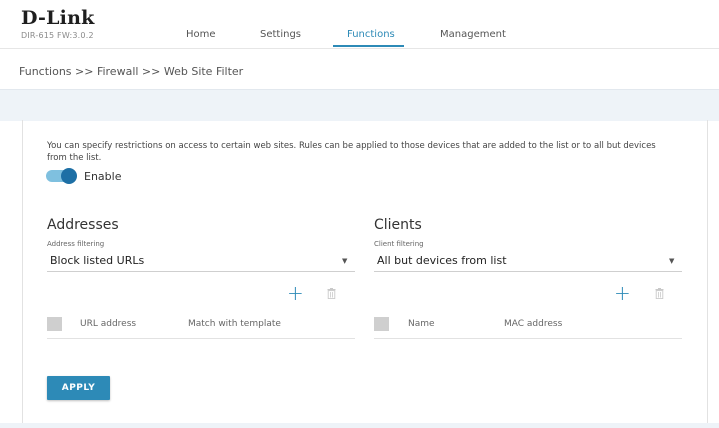 This screenshot has width=719, height=428. What do you see at coordinates (295, 293) in the screenshot?
I see `add-address-plus-icon: +` at bounding box center [295, 293].